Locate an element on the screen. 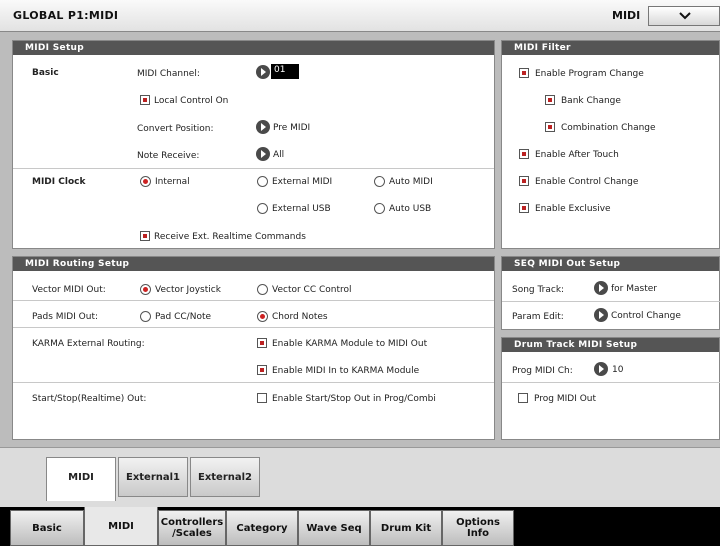 The height and width of the screenshot is (546, 720). vector-cc-radio is located at coordinates (262, 289).